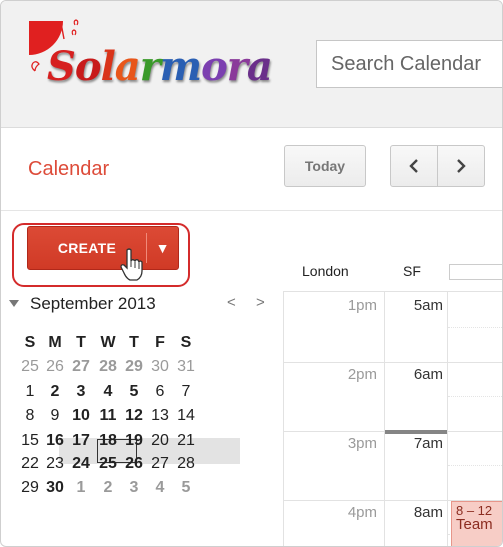  What do you see at coordinates (428, 512) in the screenshot?
I see `hour-label-sf: 8am` at bounding box center [428, 512].